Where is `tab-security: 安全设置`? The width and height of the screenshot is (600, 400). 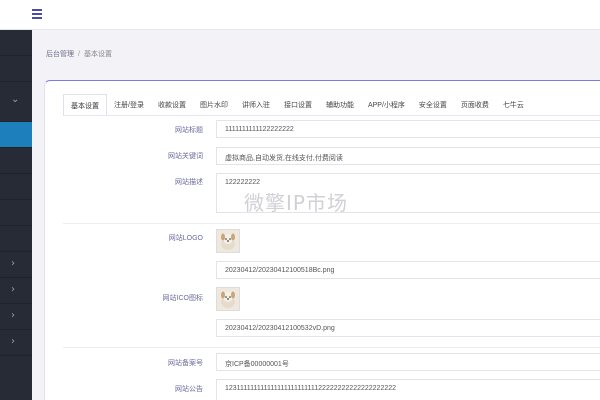 tab-security: 安全设置 is located at coordinates (433, 105).